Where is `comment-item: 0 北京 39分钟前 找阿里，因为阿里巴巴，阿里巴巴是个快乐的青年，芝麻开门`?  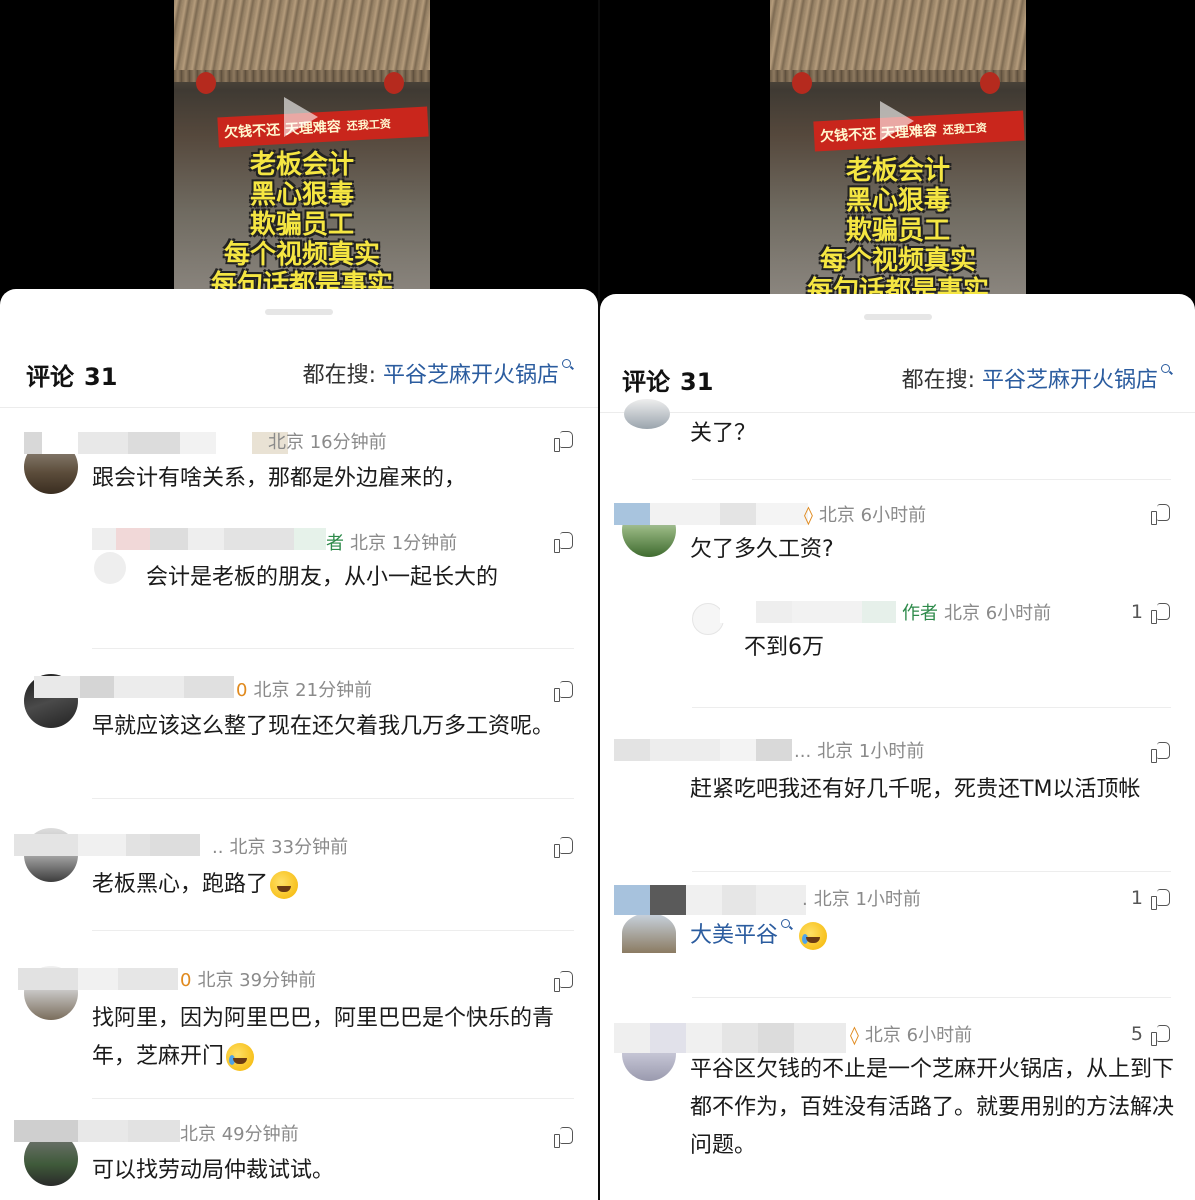
comment-item: 0 北京 39分钟前 找阿里，因为阿里巴巴，阿里巴巴是个快乐的青年，芝麻开门 is located at coordinates (299, 1016).